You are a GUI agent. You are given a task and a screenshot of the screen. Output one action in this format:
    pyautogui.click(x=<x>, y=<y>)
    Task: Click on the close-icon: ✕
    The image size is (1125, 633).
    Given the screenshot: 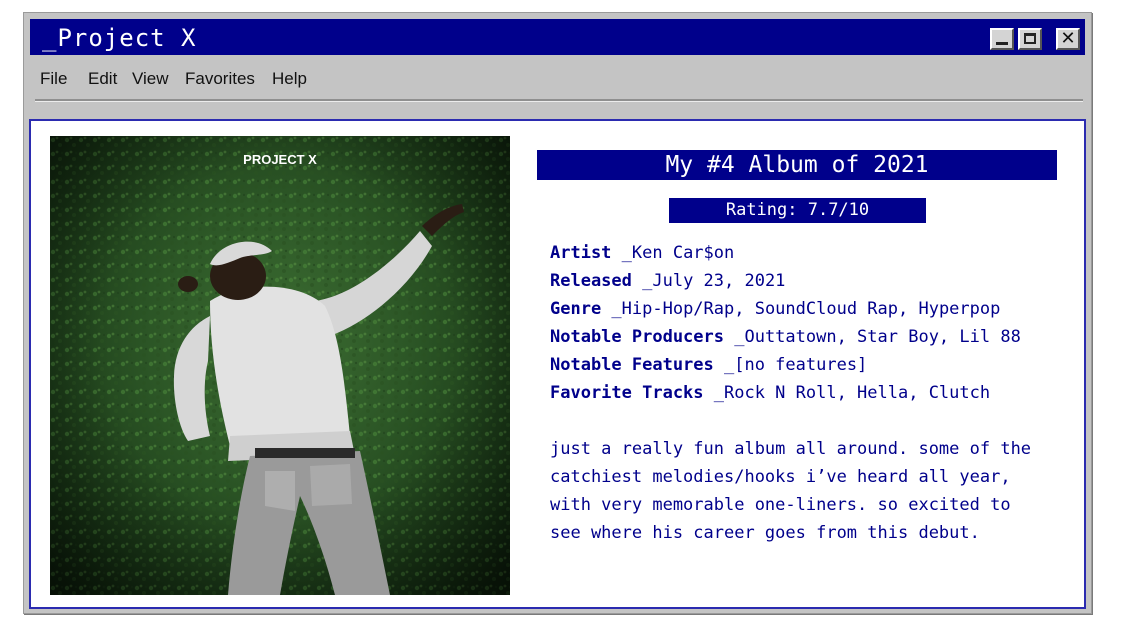 What is the action you would take?
    pyautogui.click(x=1068, y=38)
    